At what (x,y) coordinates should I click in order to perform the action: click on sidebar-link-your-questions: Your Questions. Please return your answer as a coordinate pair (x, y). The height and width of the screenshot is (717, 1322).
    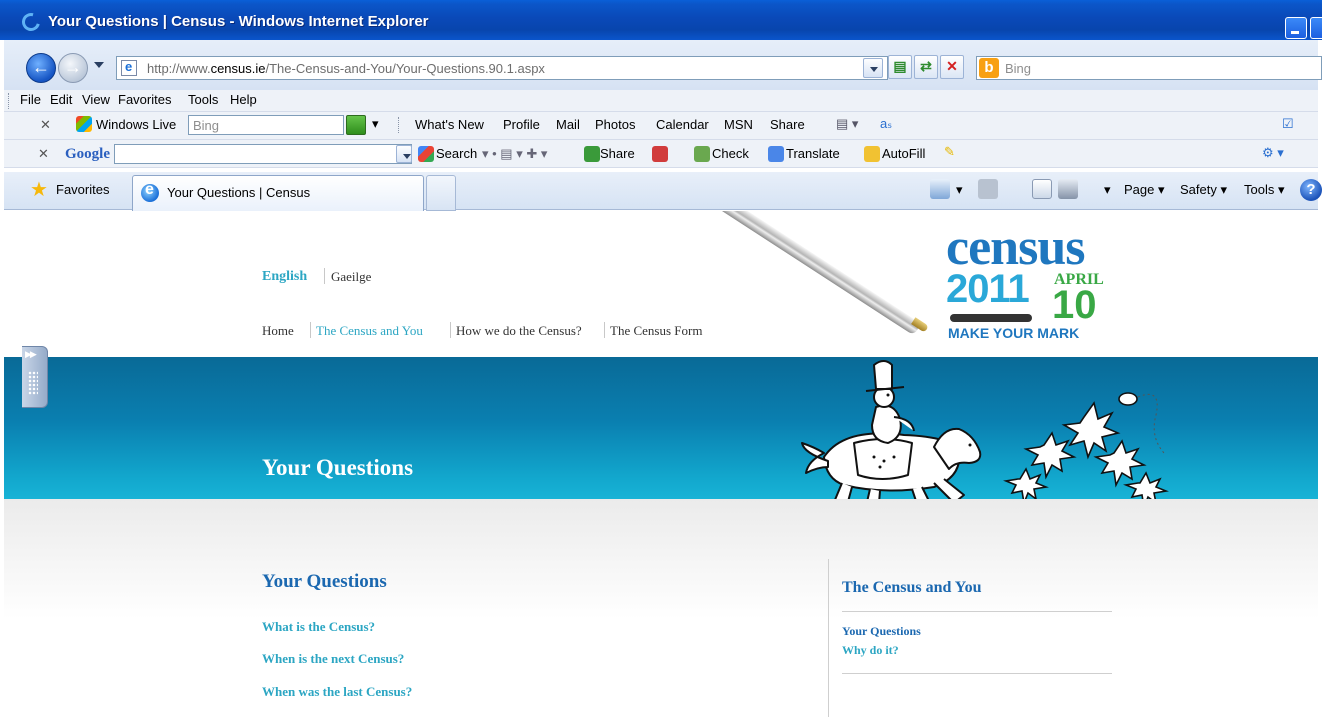
    Looking at the image, I should click on (881, 631).